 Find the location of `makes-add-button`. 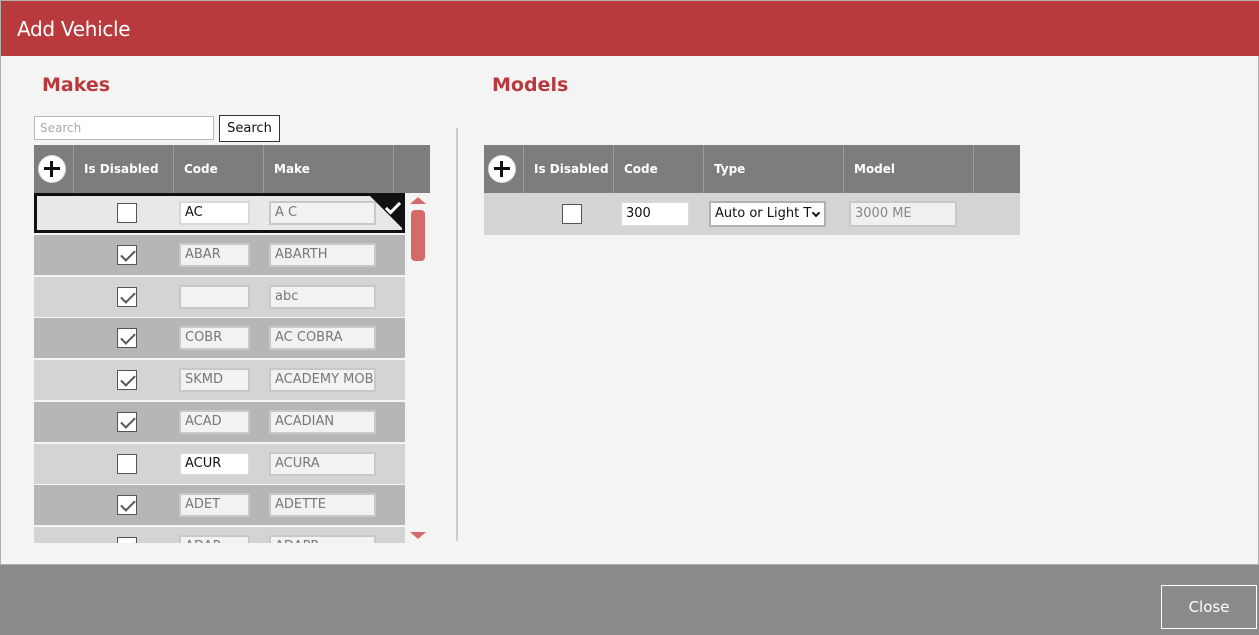

makes-add-button is located at coordinates (54, 169).